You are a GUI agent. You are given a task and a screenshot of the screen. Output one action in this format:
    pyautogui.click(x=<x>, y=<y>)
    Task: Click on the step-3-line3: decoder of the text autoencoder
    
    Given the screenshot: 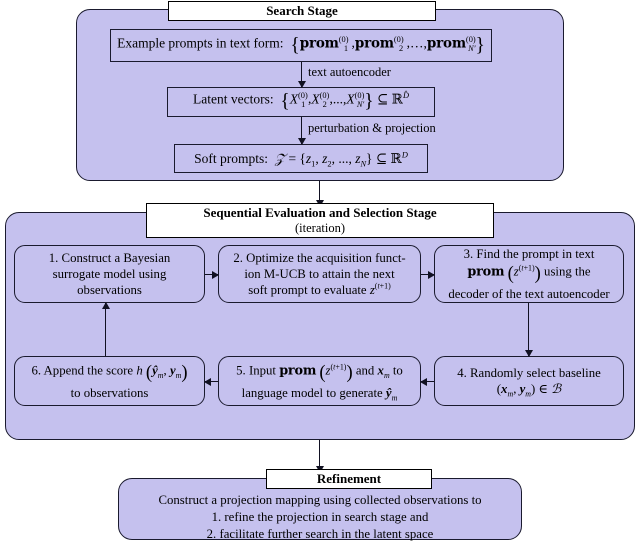 What is the action you would take?
    pyautogui.click(x=529, y=293)
    